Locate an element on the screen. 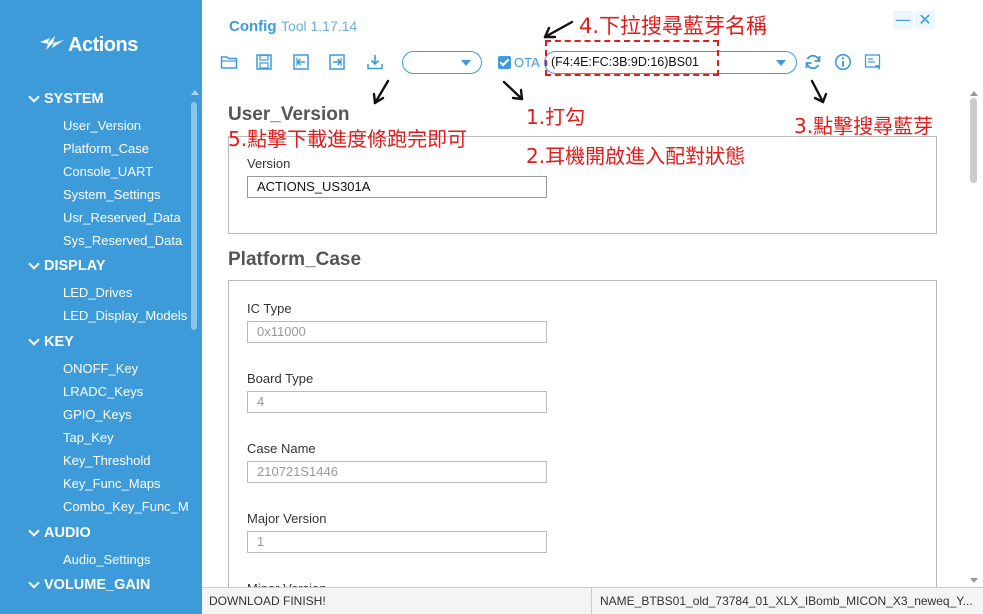 This screenshot has height=614, width=983. arrow-step5 is located at coordinates (381, 92).